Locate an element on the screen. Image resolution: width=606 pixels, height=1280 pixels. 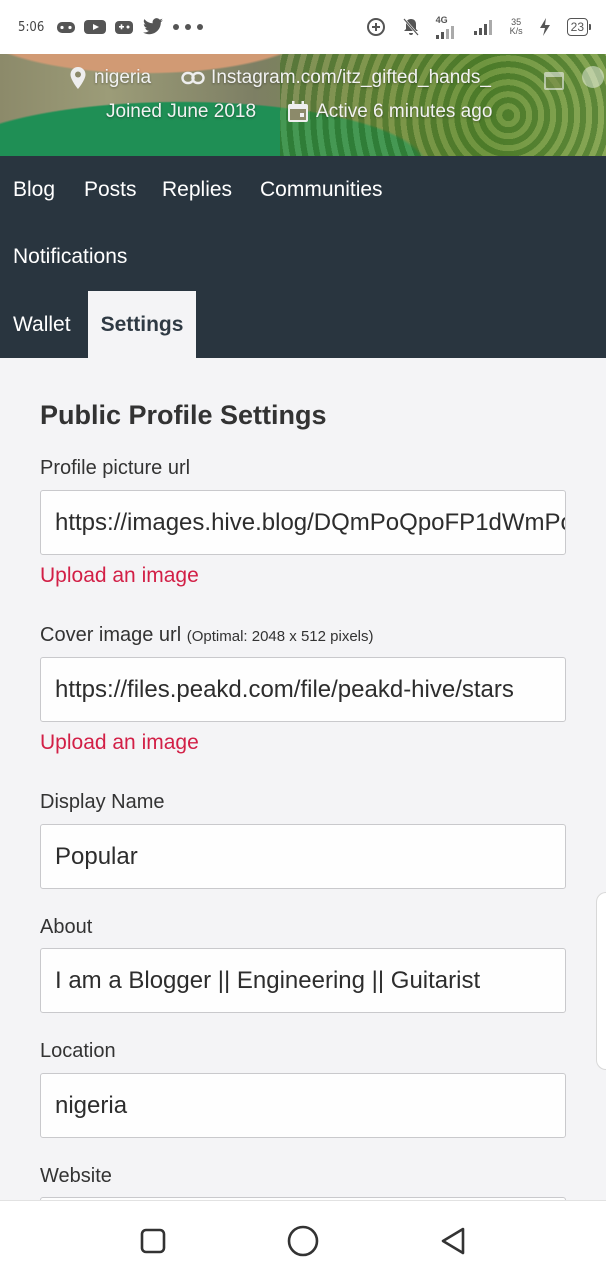
mute-icon is located at coordinates (411, 27).